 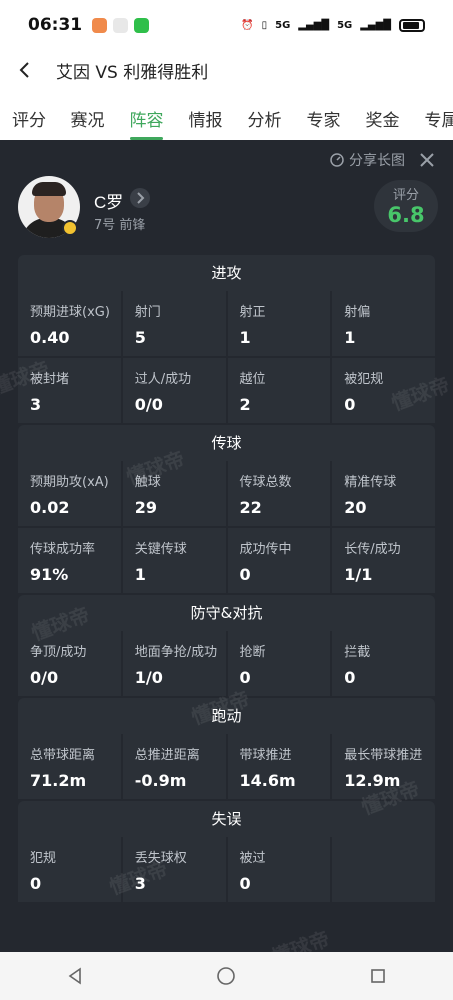 I want to click on stat-label: 射门, so click(x=147, y=312).